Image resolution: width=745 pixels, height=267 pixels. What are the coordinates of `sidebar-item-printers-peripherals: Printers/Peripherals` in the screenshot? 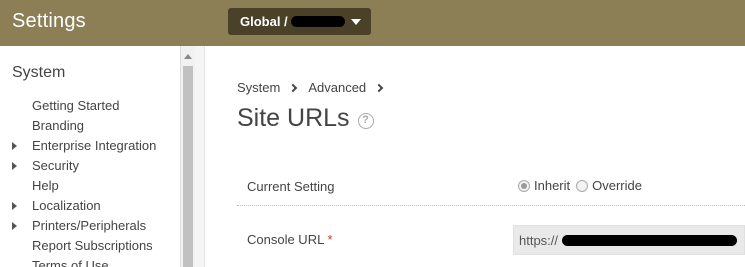 It's located at (90, 226).